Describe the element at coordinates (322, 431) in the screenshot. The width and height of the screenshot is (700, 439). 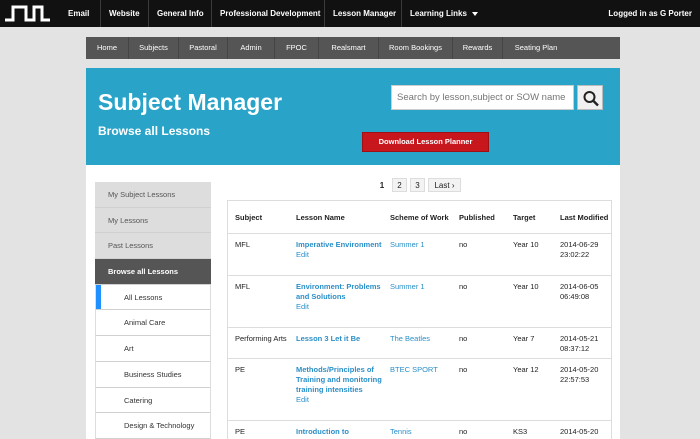
I see `lesson-name-link: Introduction to` at that location.